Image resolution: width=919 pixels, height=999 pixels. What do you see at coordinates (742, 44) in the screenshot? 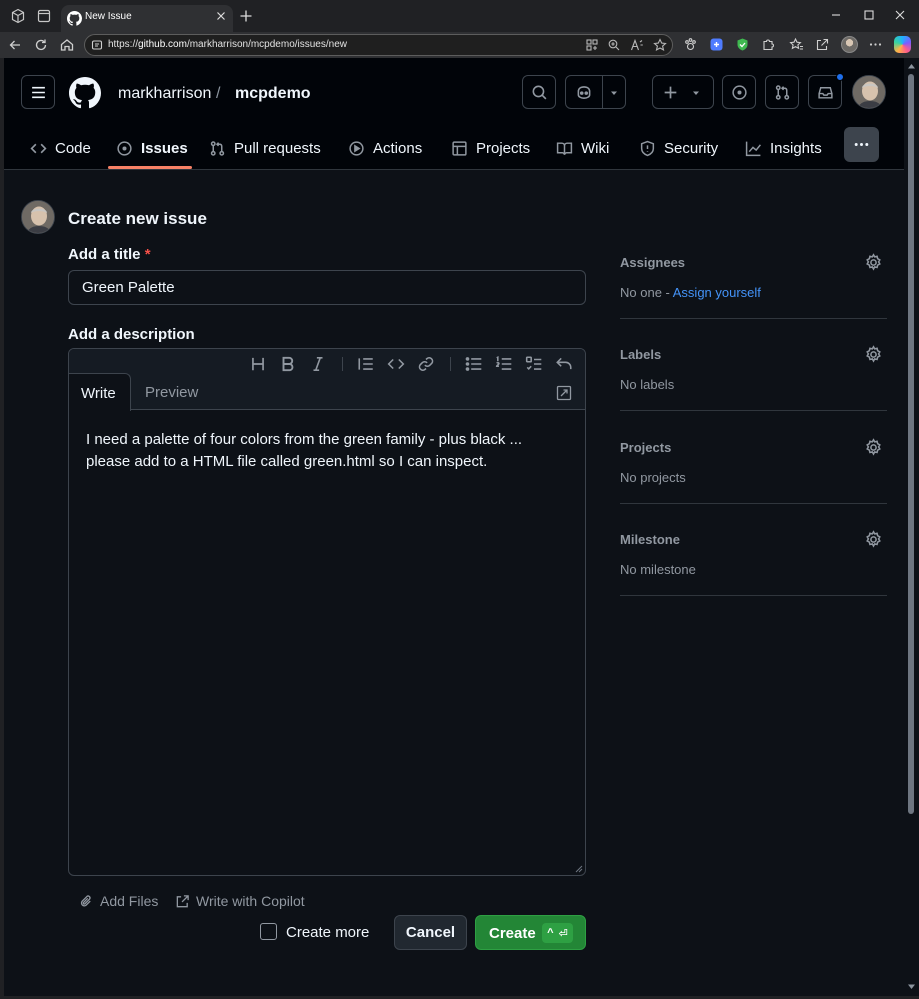
I see `extension-shield-green-icon` at bounding box center [742, 44].